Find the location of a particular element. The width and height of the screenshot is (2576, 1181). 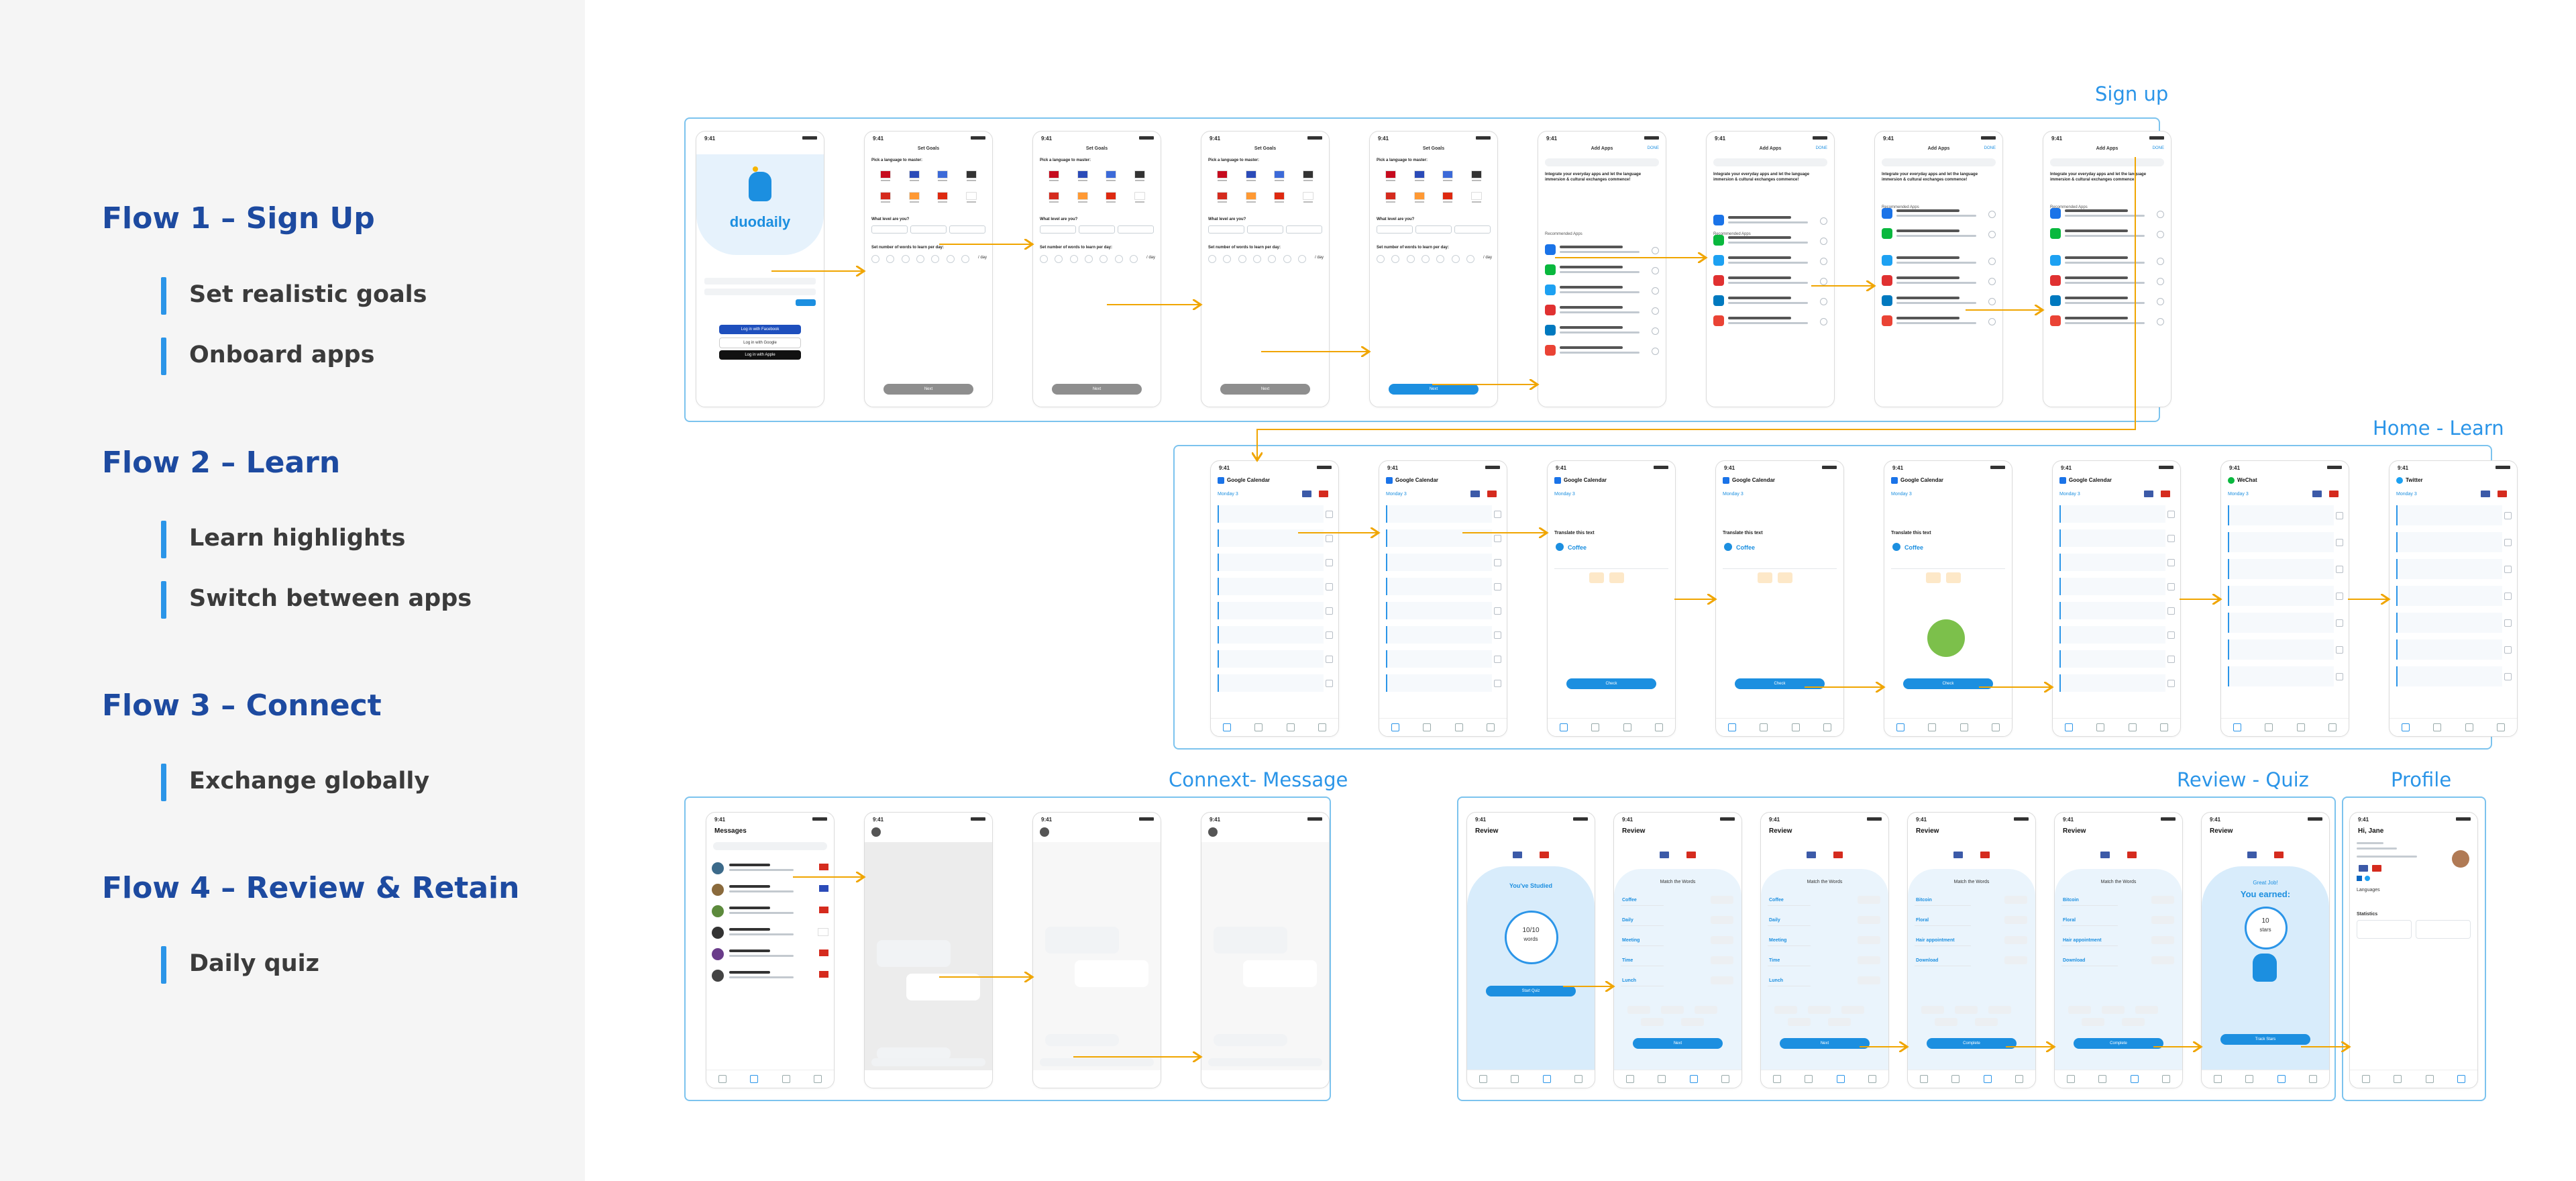

next-button: Next is located at coordinates (1434, 390).